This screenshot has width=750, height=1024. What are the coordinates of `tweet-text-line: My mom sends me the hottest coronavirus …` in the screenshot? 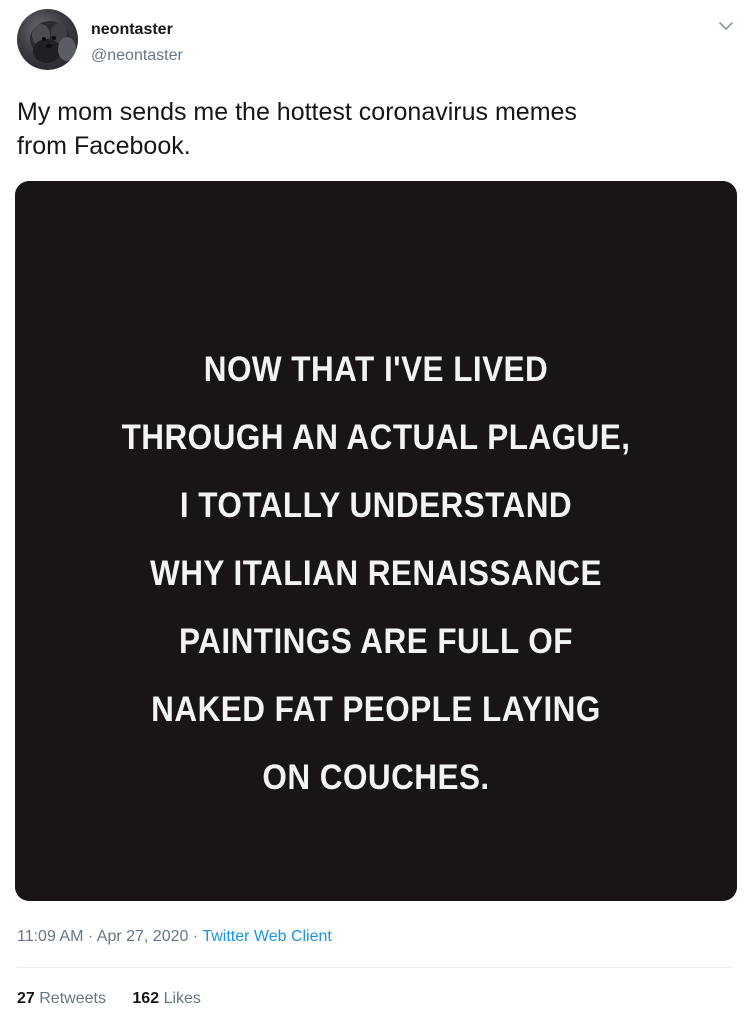 It's located at (297, 112).